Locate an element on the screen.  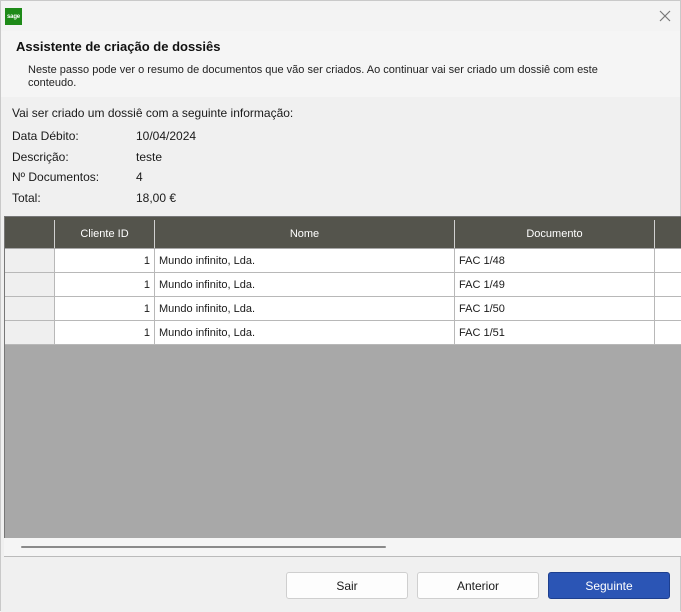
close-icon is located at coordinates (665, 16).